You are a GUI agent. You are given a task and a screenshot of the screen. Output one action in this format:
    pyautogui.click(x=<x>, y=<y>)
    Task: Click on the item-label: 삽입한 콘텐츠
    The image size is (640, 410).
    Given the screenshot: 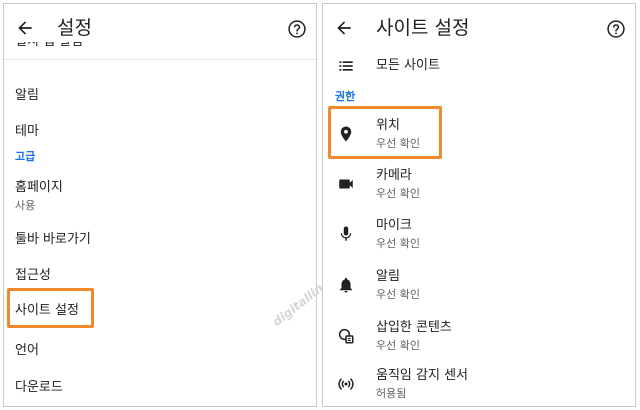 What is the action you would take?
    pyautogui.click(x=414, y=327)
    